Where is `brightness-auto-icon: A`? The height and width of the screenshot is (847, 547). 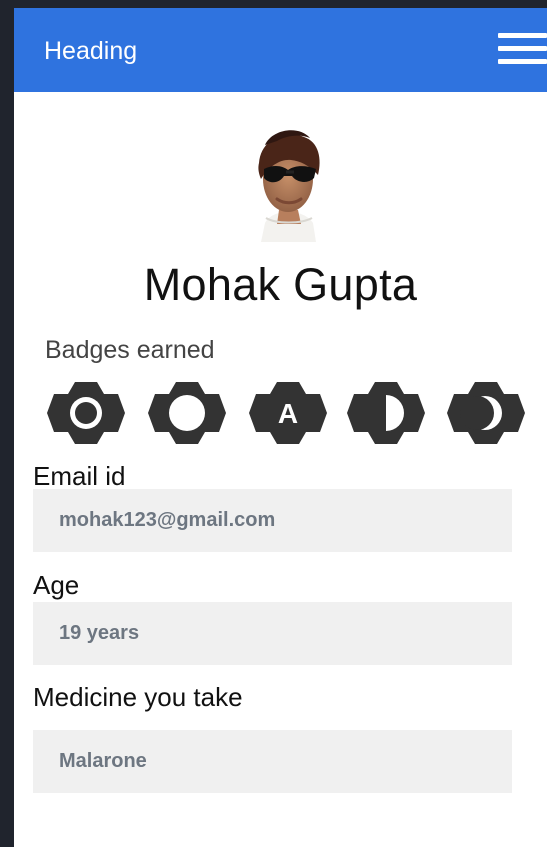
brightness-auto-icon: A is located at coordinates (288, 413).